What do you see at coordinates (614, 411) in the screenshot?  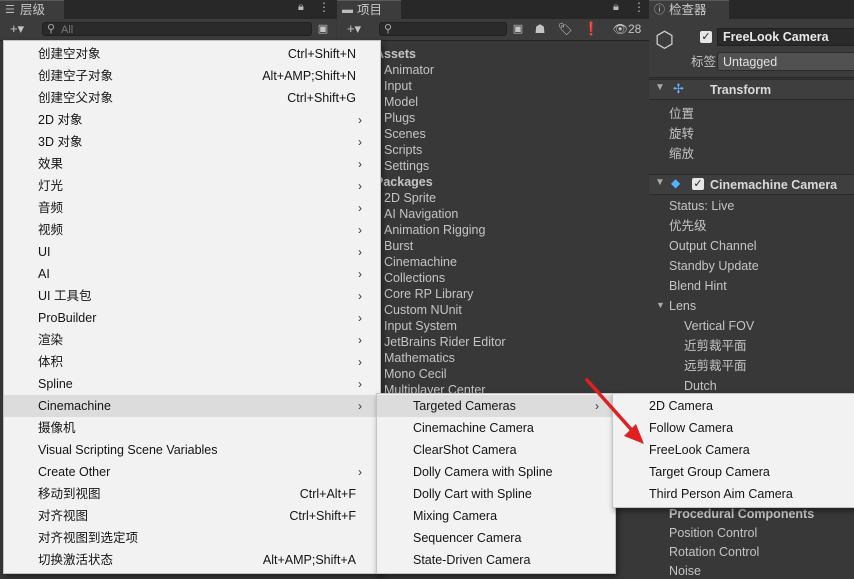 I see `annotation-arrow` at bounding box center [614, 411].